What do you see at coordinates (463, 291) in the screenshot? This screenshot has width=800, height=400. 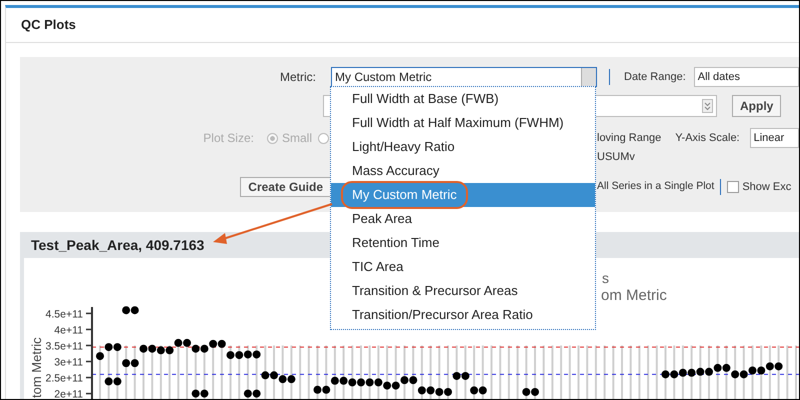 I see `dropdown-option: Transition & Precursor Areas` at bounding box center [463, 291].